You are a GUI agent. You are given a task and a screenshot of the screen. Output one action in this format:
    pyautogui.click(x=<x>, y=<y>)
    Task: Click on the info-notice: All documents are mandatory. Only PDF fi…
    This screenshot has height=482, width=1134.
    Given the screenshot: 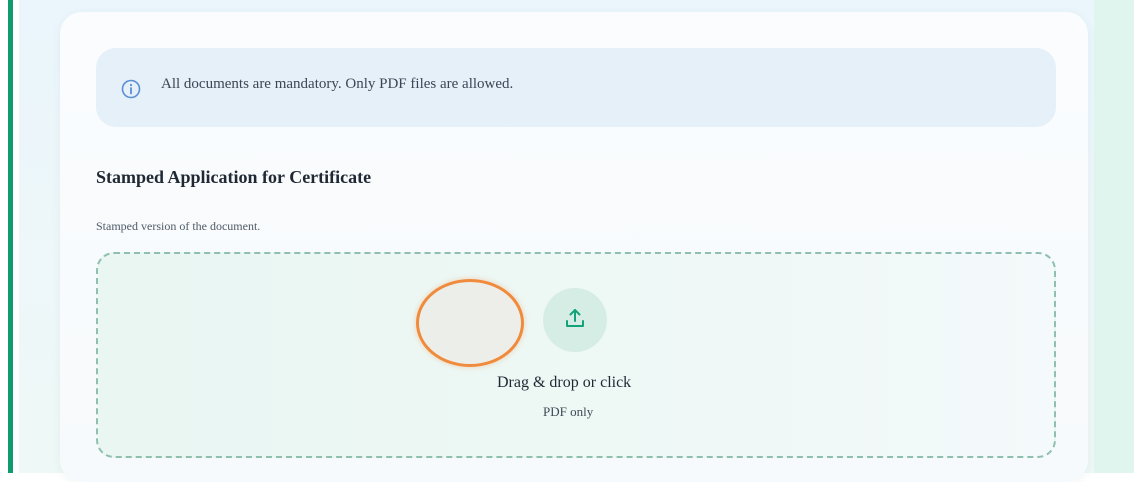 What is the action you would take?
    pyautogui.click(x=576, y=87)
    